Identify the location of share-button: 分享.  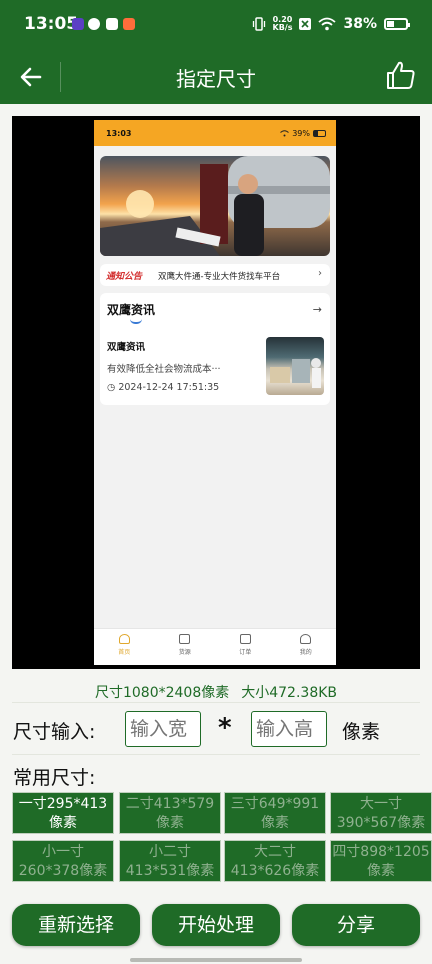
(356, 925).